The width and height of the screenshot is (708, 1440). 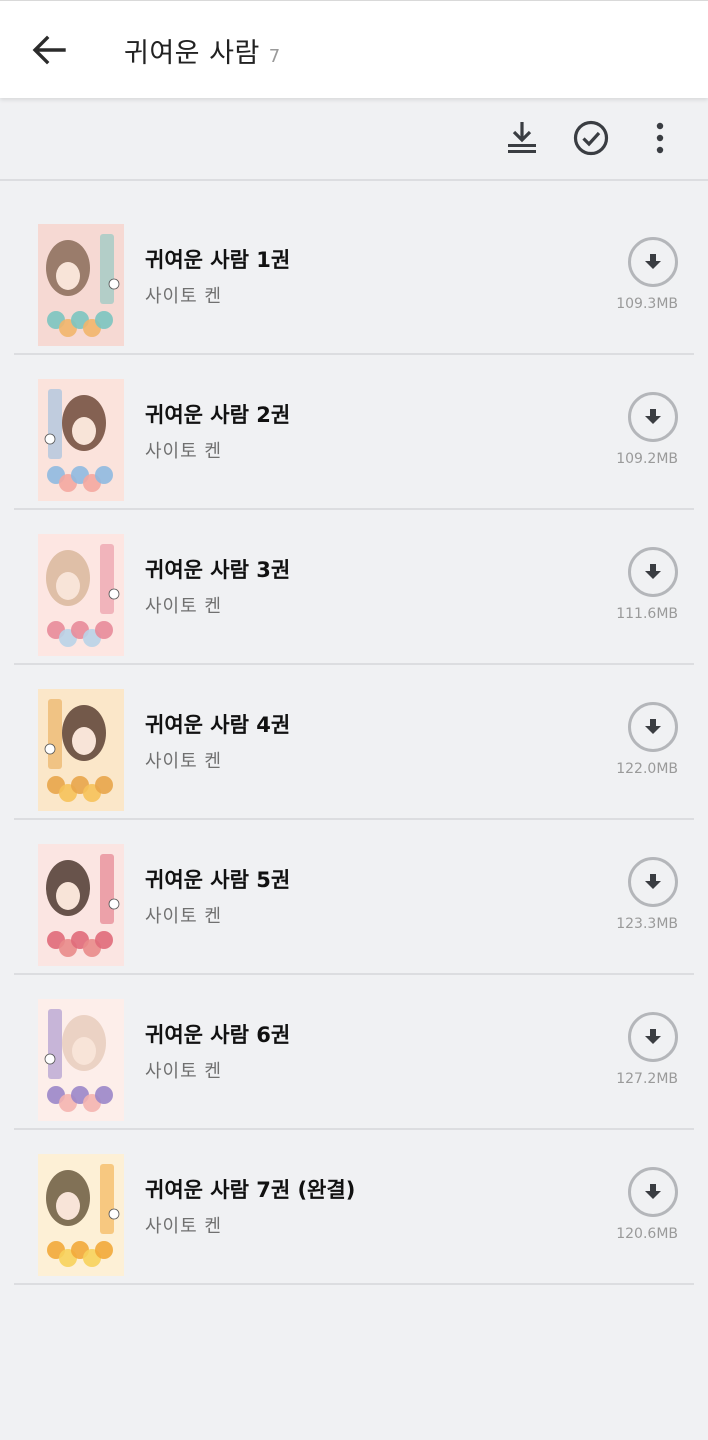 I want to click on more-options-button, so click(x=660, y=138).